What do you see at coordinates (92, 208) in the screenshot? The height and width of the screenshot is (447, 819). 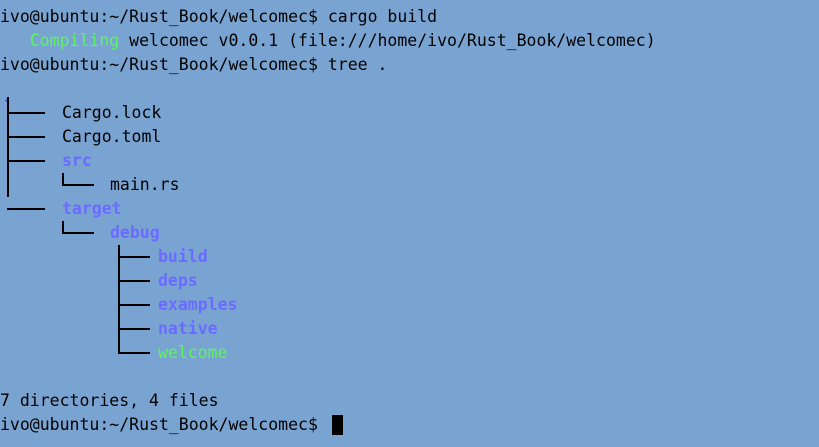 I see `tree-dir-target: target` at bounding box center [92, 208].